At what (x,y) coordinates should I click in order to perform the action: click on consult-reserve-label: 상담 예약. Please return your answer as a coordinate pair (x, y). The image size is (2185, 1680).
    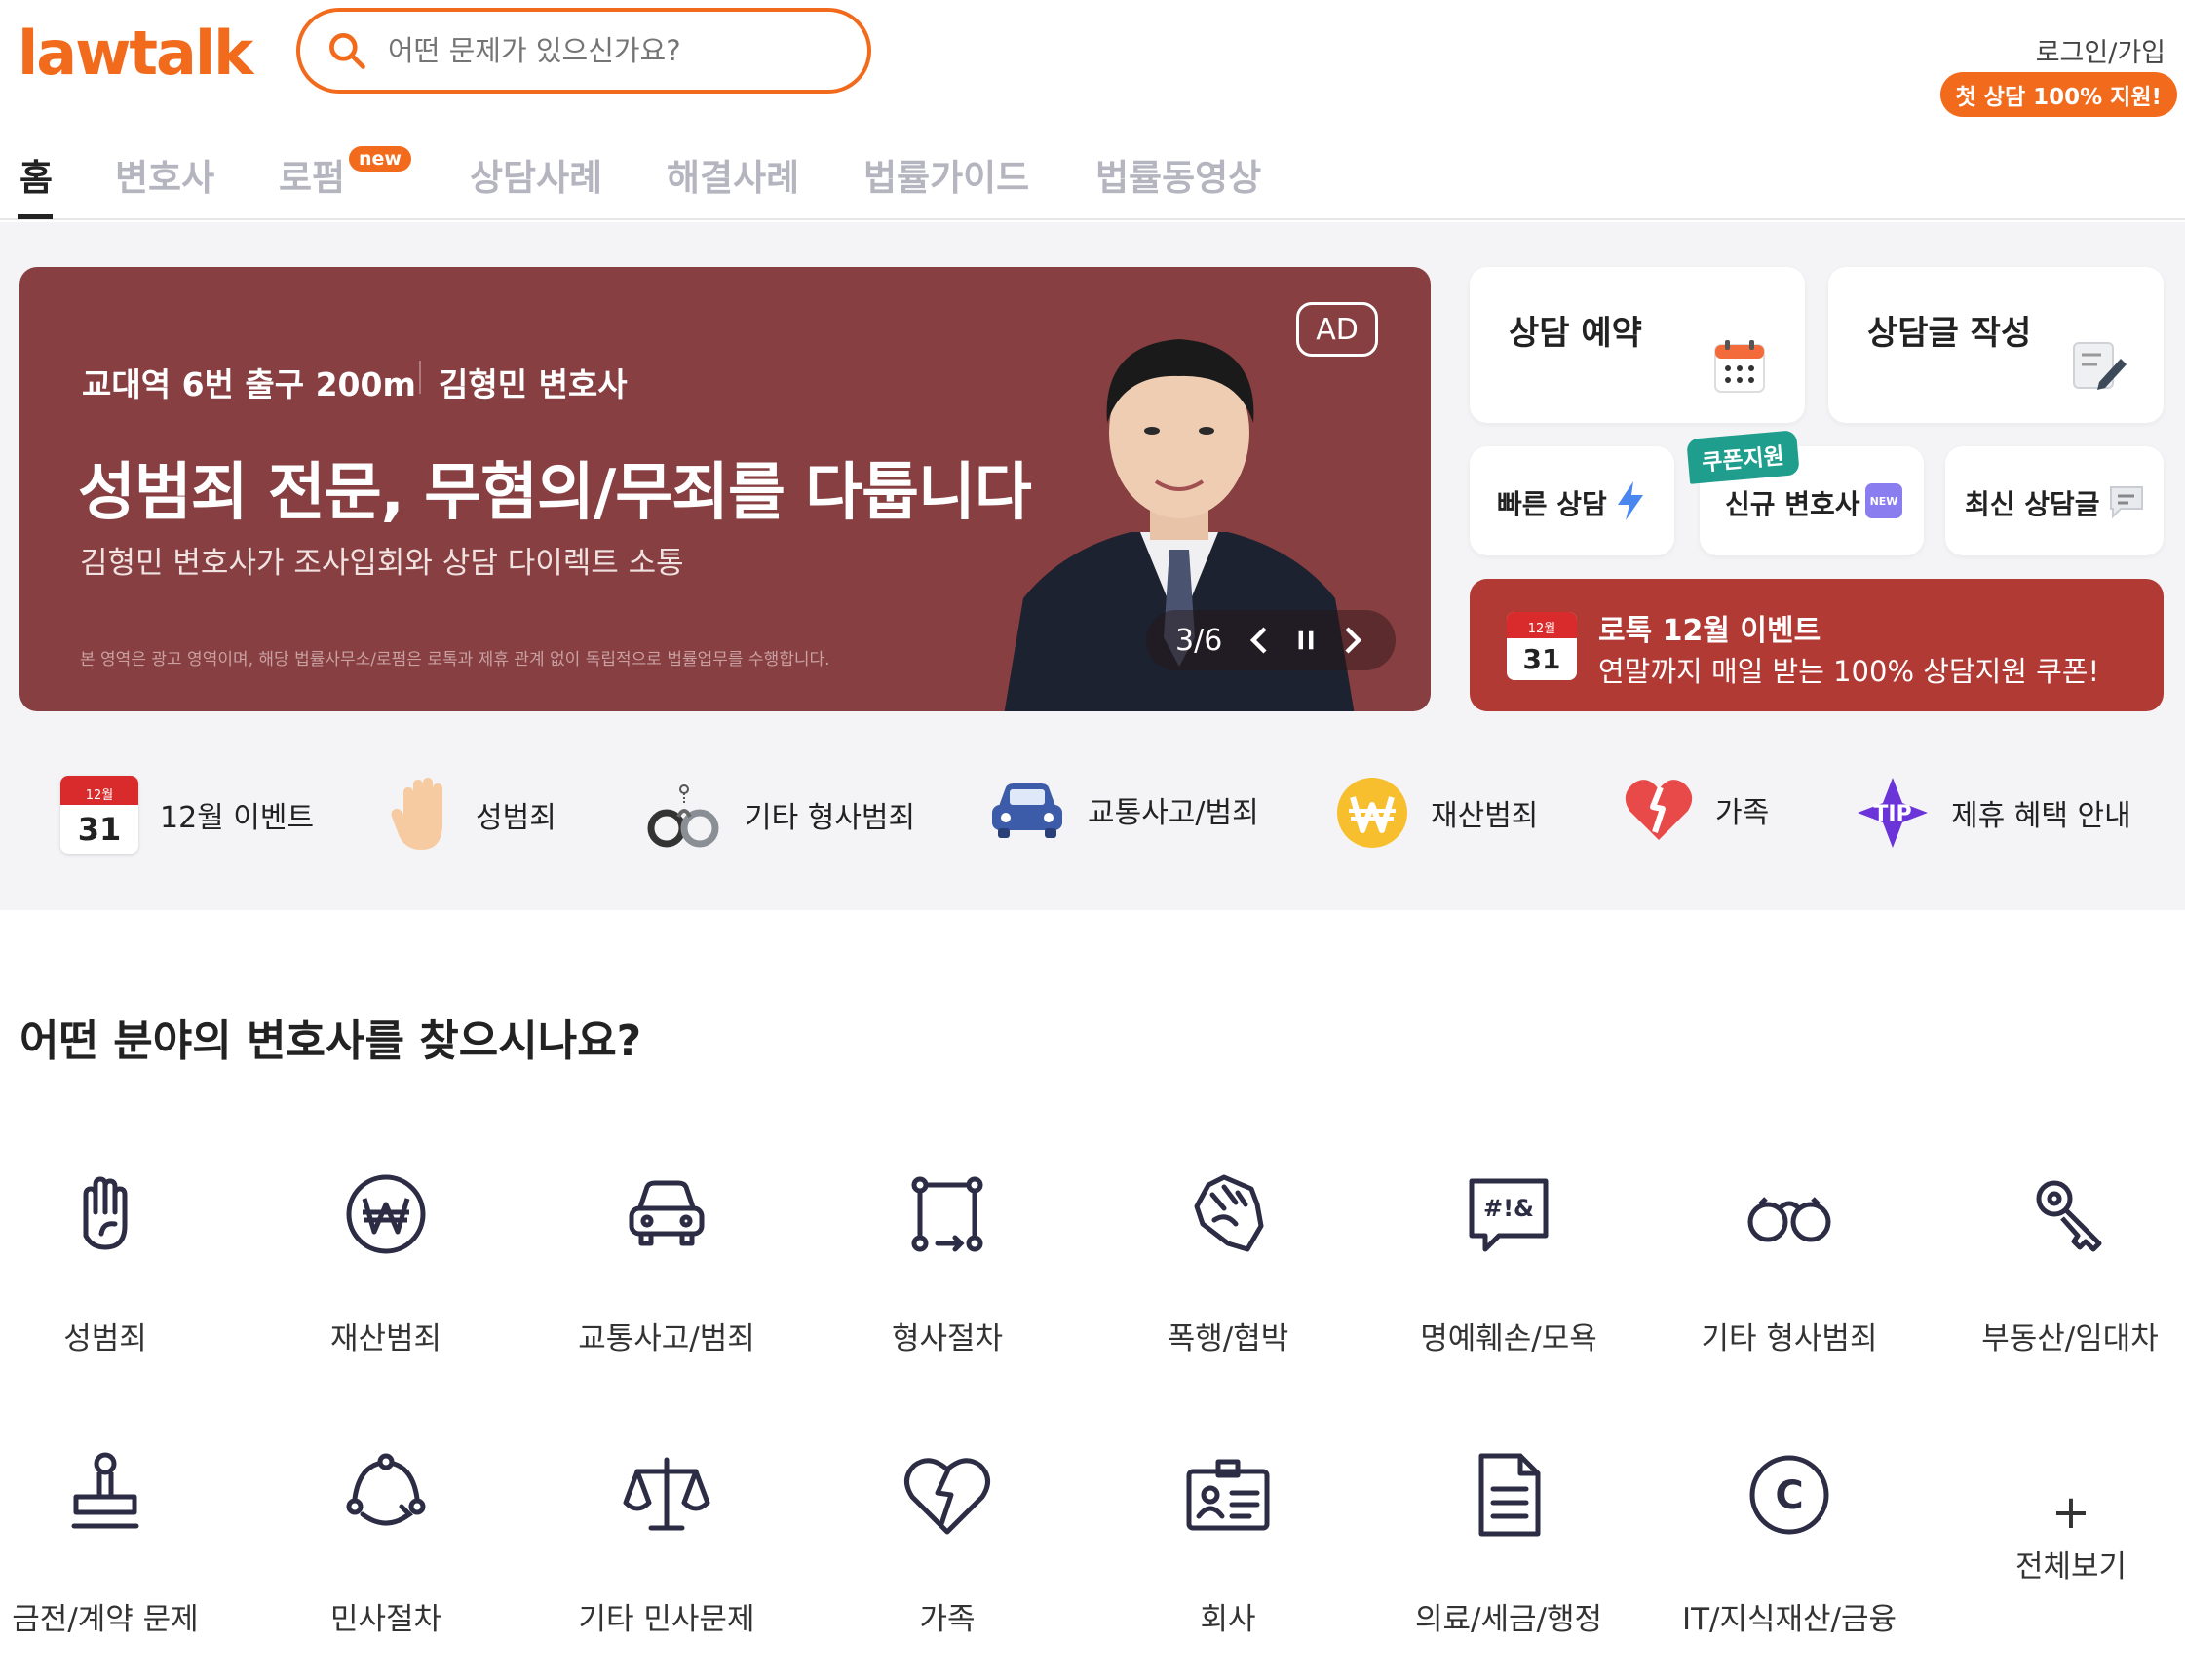
    Looking at the image, I should click on (1575, 333).